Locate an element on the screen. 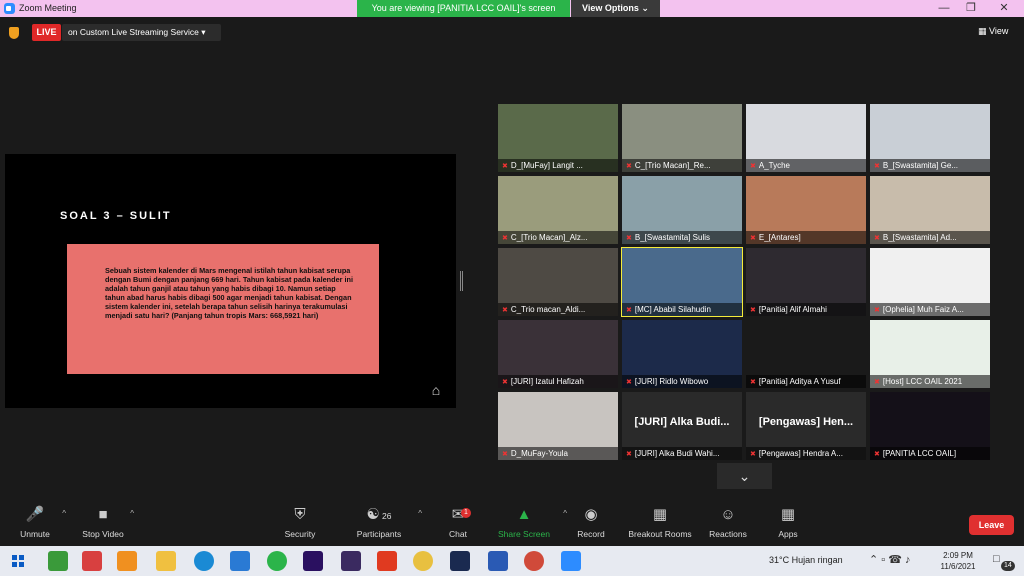 The width and height of the screenshot is (1024, 576). security-button: ⛨ Security is located at coordinates (300, 522).